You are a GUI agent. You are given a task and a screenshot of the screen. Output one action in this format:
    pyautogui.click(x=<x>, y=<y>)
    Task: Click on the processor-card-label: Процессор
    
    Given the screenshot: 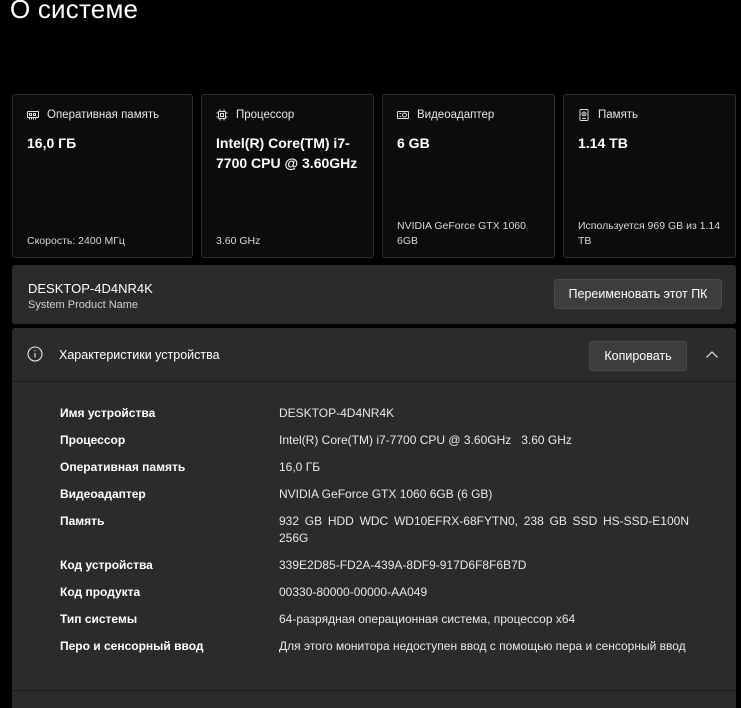 What is the action you would take?
    pyautogui.click(x=265, y=115)
    